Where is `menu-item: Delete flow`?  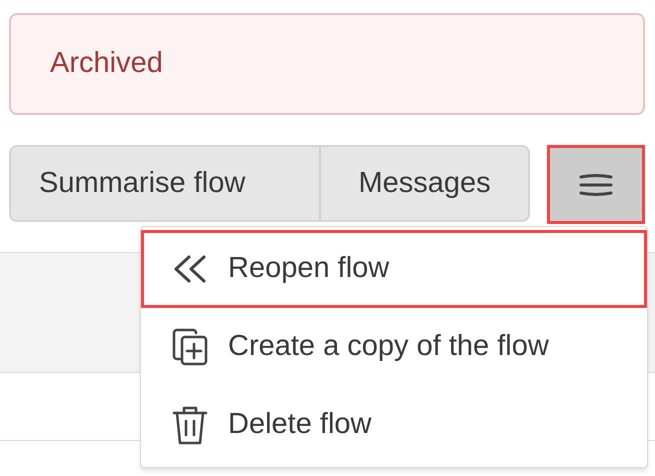 menu-item: Delete flow is located at coordinates (394, 425).